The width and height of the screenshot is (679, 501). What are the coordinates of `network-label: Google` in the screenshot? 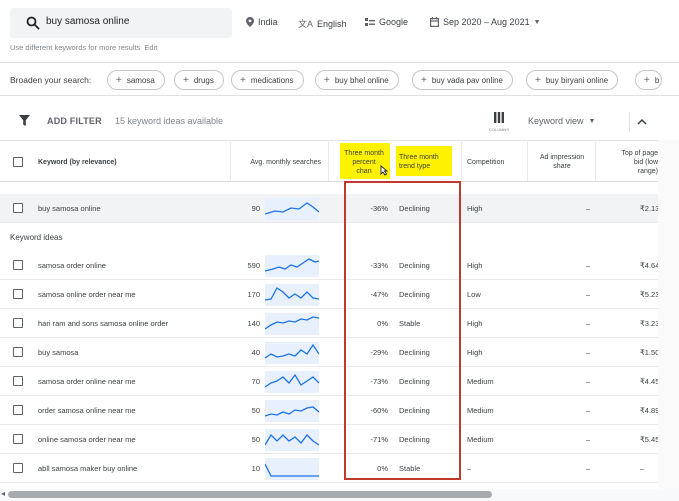 It's located at (394, 22).